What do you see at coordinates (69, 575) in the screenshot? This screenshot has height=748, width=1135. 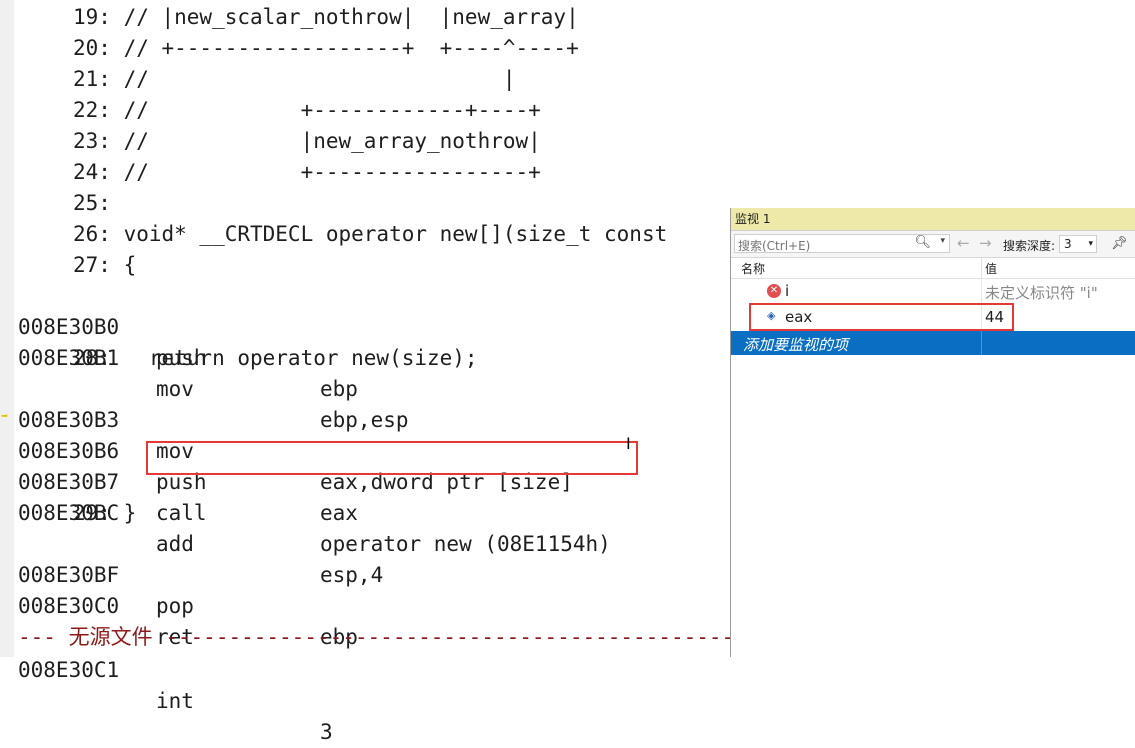 I see `asm-address: 008E30BF` at bounding box center [69, 575].